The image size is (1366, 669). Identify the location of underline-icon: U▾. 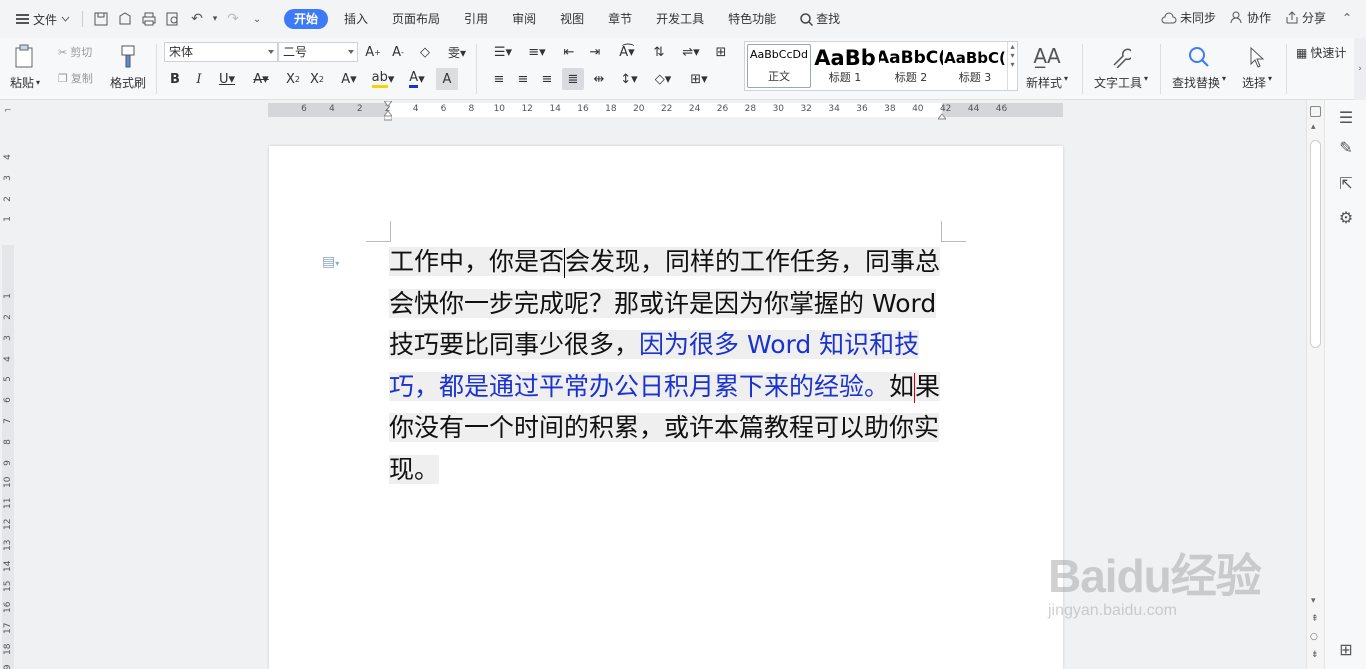
(227, 79).